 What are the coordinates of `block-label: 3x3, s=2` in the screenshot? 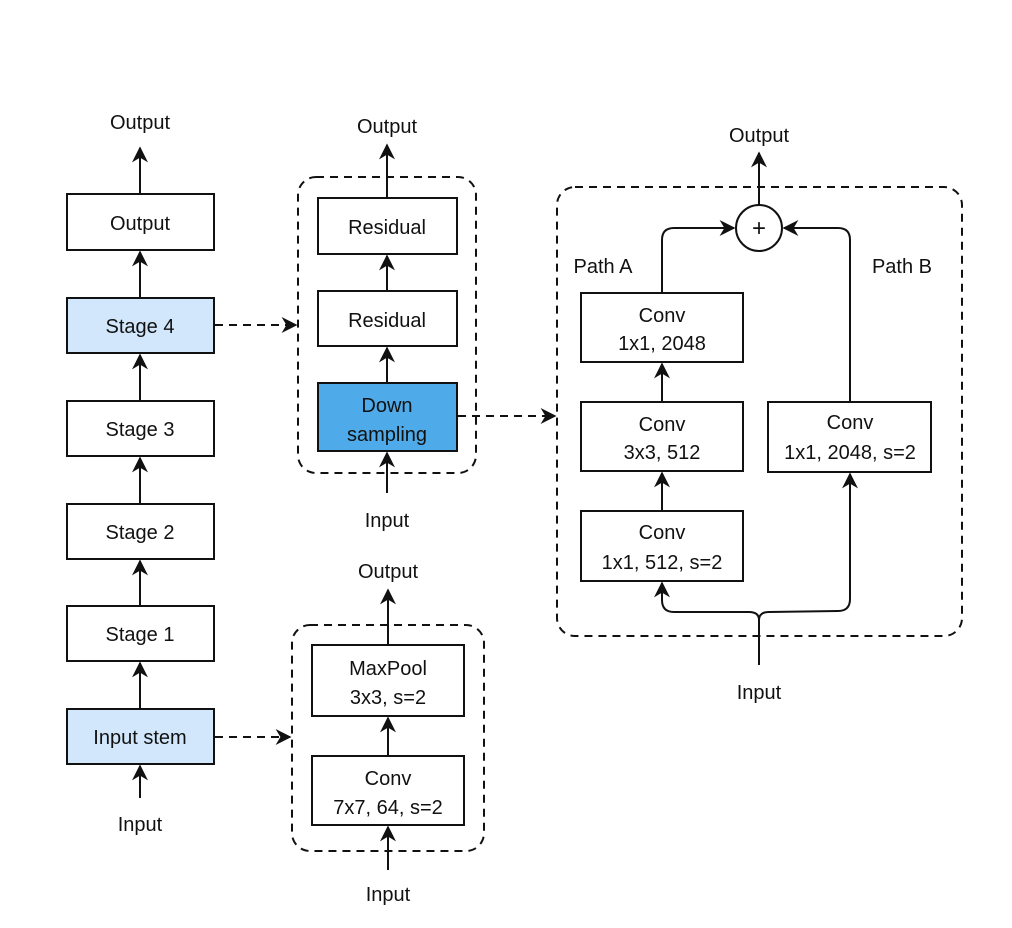 It's located at (388, 698).